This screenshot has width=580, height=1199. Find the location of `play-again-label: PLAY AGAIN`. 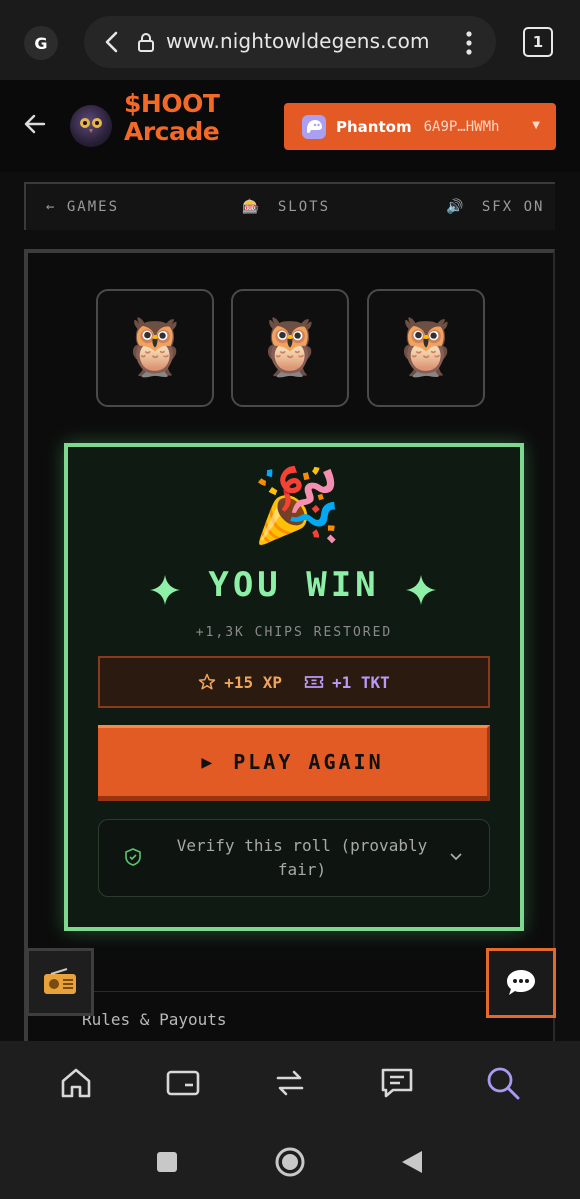

play-again-label: PLAY AGAIN is located at coordinates (308, 762).